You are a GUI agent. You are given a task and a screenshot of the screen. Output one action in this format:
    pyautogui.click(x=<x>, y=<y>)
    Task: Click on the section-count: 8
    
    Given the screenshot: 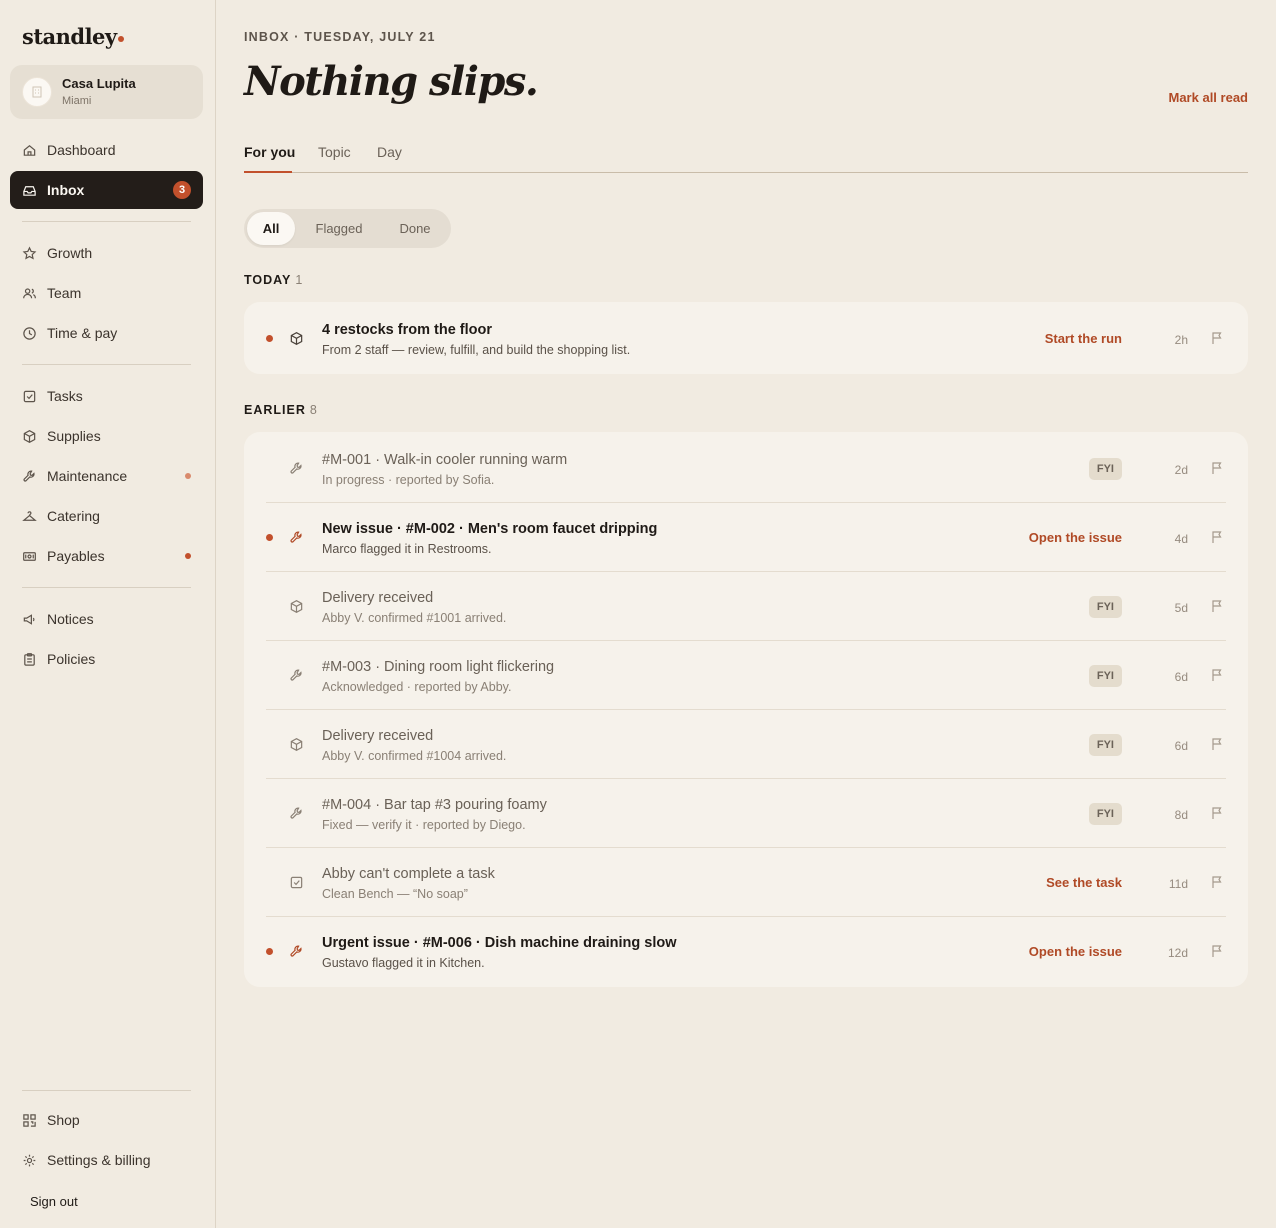 What is the action you would take?
    pyautogui.click(x=313, y=410)
    